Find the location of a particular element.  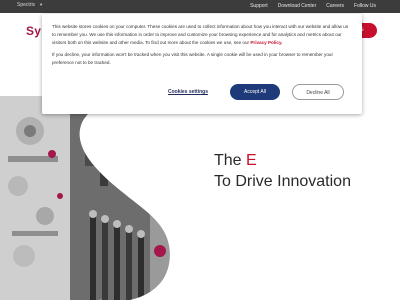

spectris-label: Spectris is located at coordinates (26, 5).